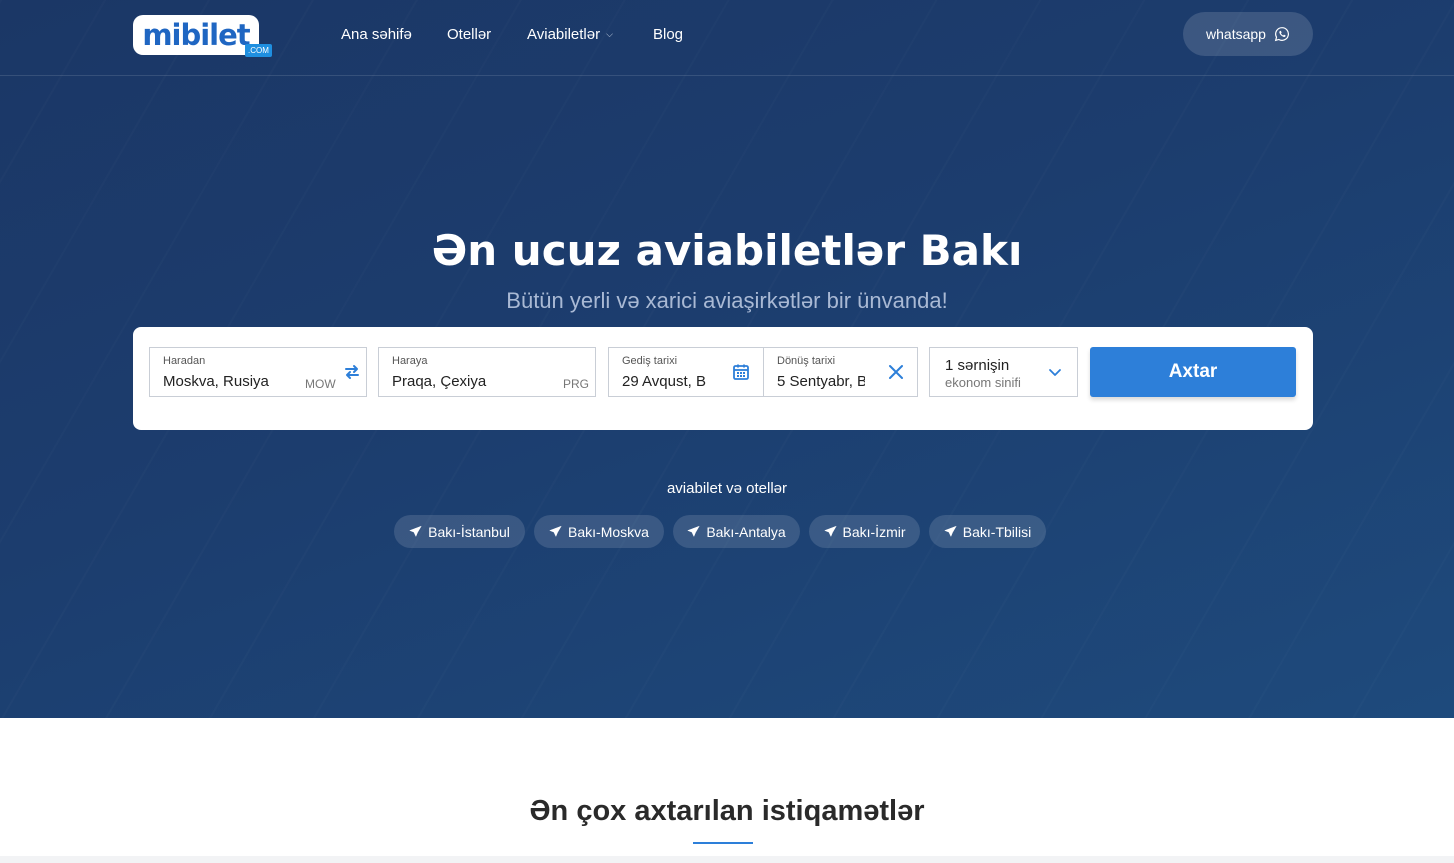 The width and height of the screenshot is (1454, 863). I want to click on route-chip-antalya: Bakı-Antalya, so click(736, 531).